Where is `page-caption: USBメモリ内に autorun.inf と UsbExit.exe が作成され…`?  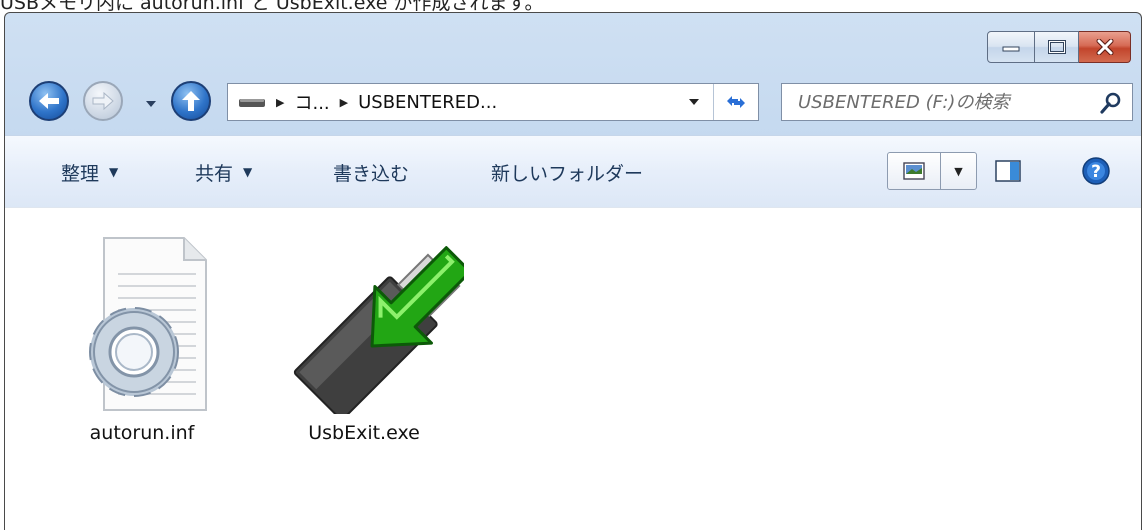
page-caption: USBメモリ内に autorun.inf と UsbExit.exe が作成され… is located at coordinates (272, 7).